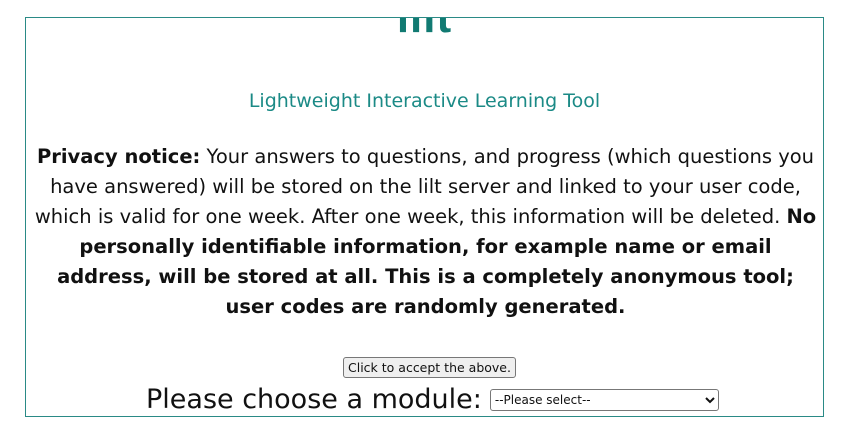  I want to click on module-label: Please choose a module:, so click(314, 399).